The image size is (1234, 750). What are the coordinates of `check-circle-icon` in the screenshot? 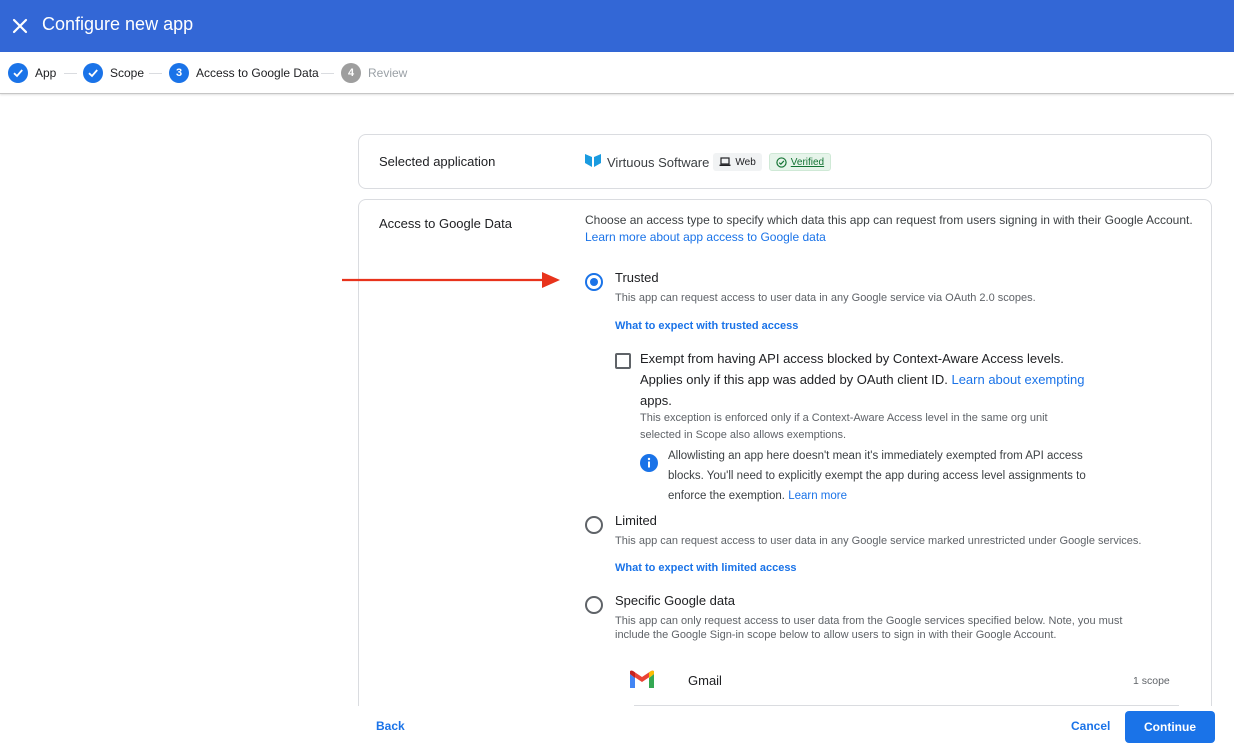 It's located at (781, 162).